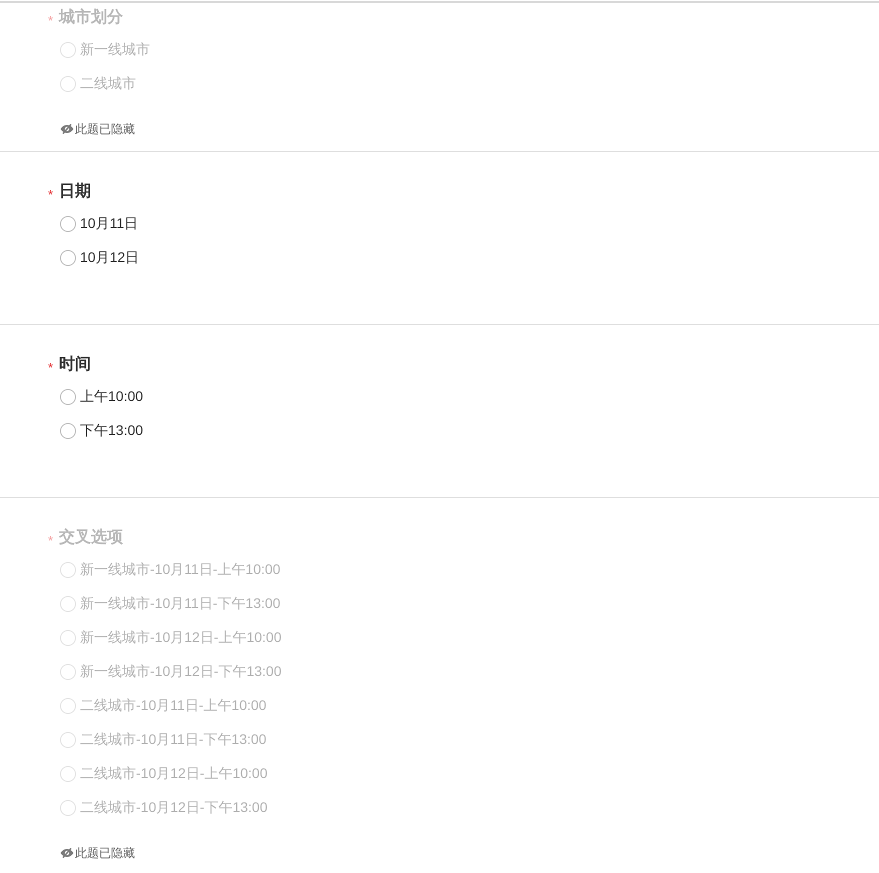 Image resolution: width=879 pixels, height=873 pixels. I want to click on option-label: 新一线城市, so click(115, 50).